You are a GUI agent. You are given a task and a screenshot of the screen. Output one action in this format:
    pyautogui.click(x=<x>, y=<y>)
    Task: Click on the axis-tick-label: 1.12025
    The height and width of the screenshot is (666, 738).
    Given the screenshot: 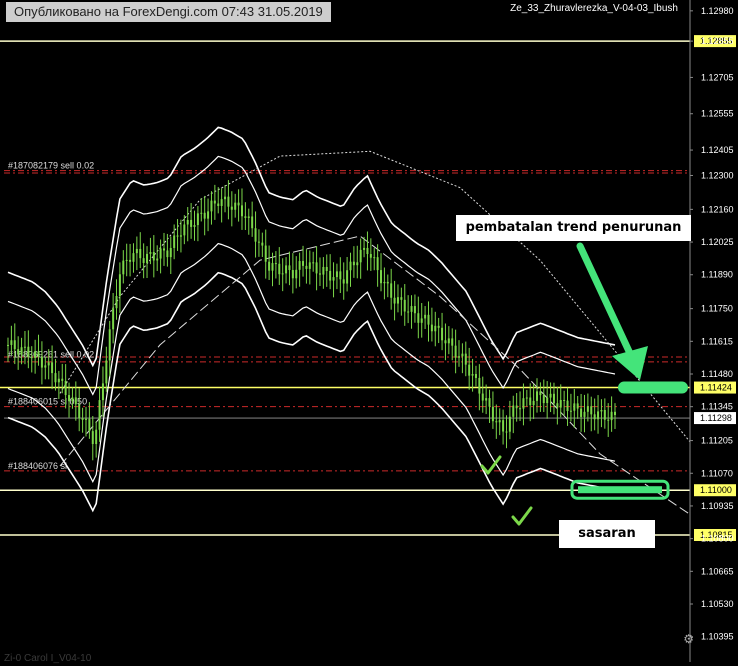 What is the action you would take?
    pyautogui.click(x=717, y=242)
    